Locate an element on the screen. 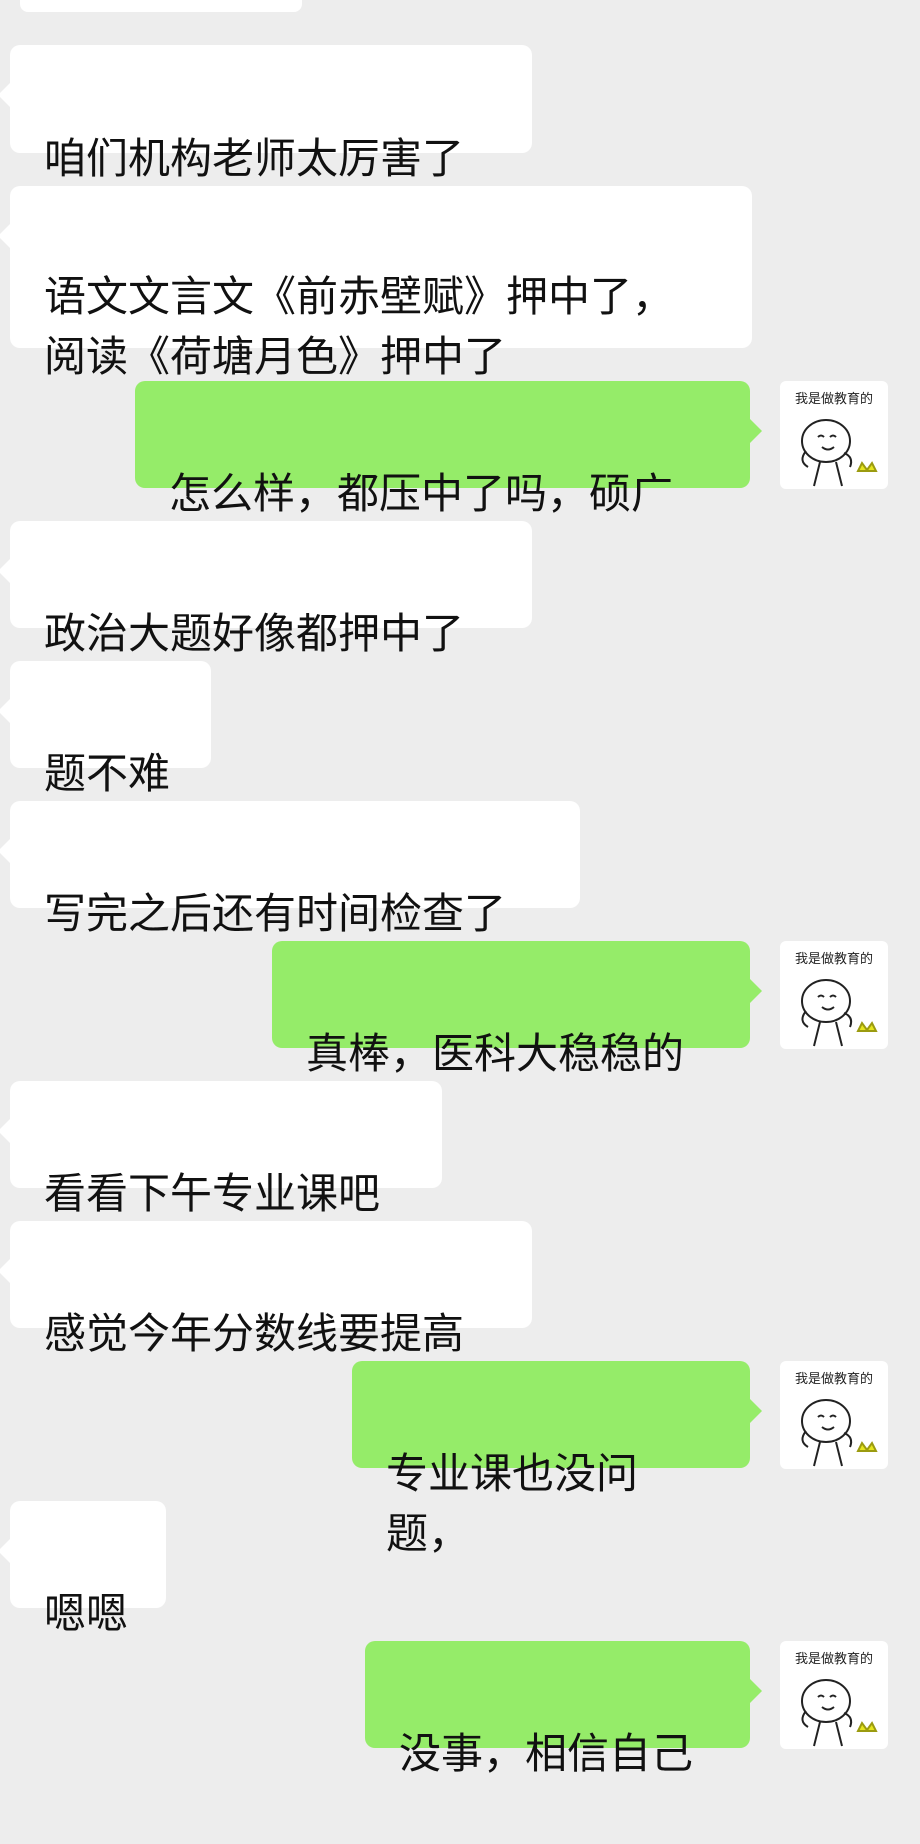 Image resolution: width=920 pixels, height=1844 pixels. message-text: 嗯嗯 is located at coordinates (86, 1613).